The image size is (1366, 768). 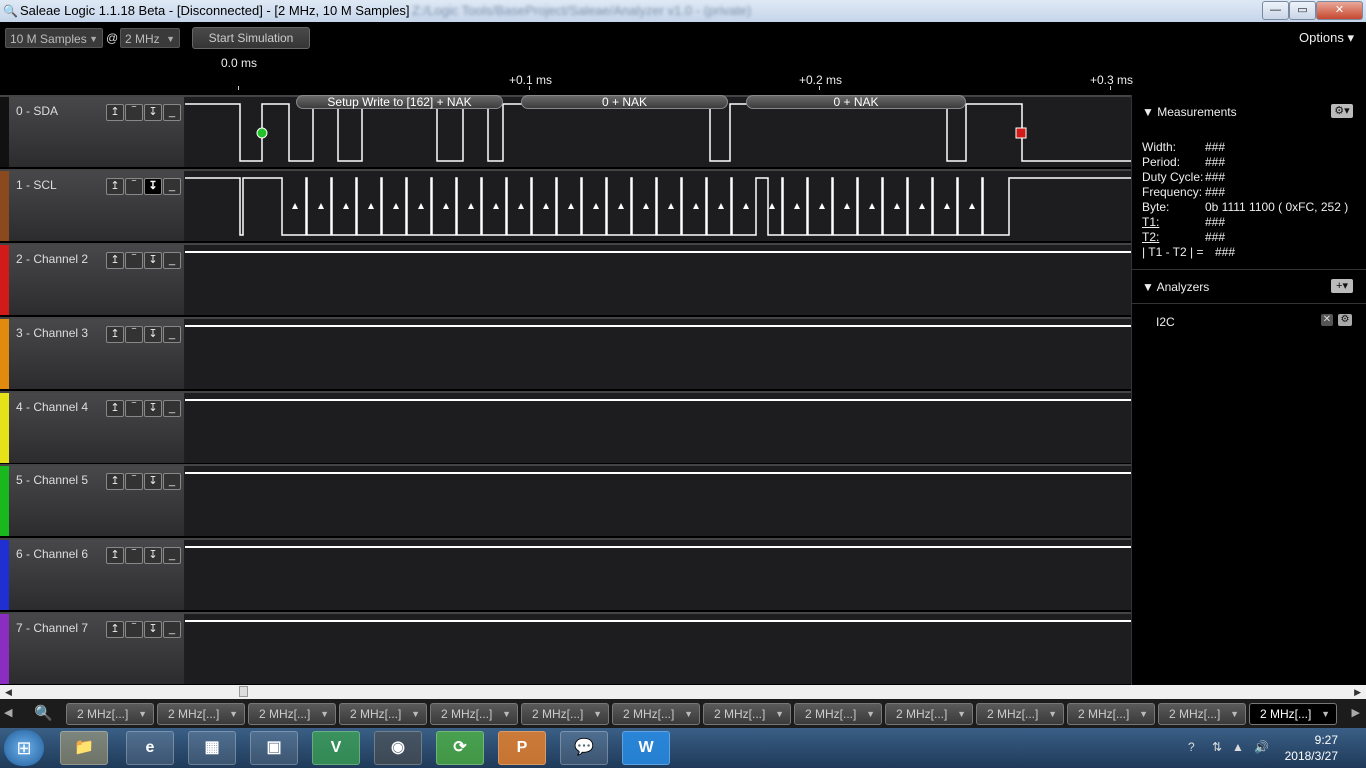 What do you see at coordinates (8, 692) in the screenshot?
I see `scroll-left-icon: ◀` at bounding box center [8, 692].